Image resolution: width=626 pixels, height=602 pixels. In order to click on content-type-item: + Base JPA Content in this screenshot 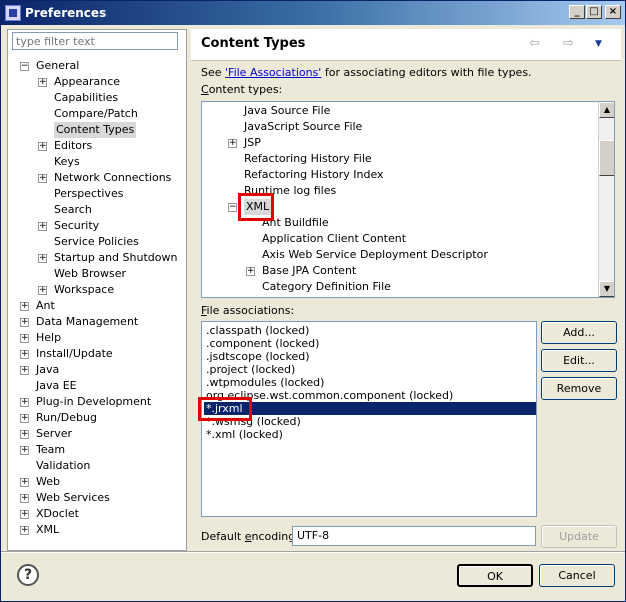, I will do `click(400, 271)`.